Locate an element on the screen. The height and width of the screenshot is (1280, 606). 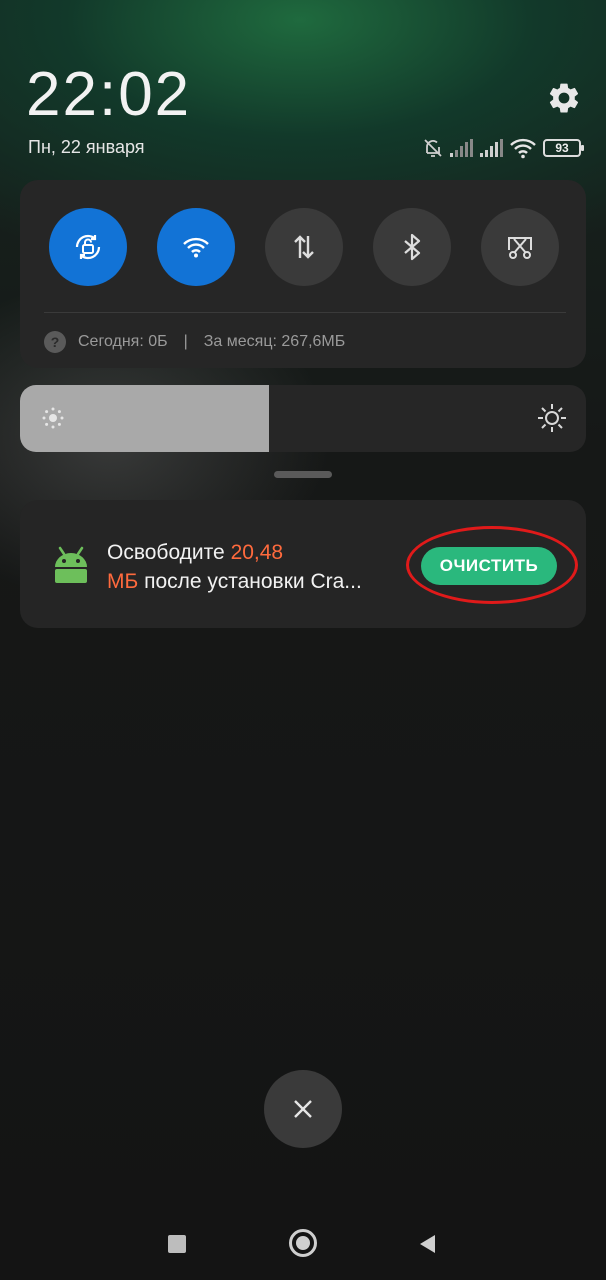
bell-muted-icon is located at coordinates (433, 148).